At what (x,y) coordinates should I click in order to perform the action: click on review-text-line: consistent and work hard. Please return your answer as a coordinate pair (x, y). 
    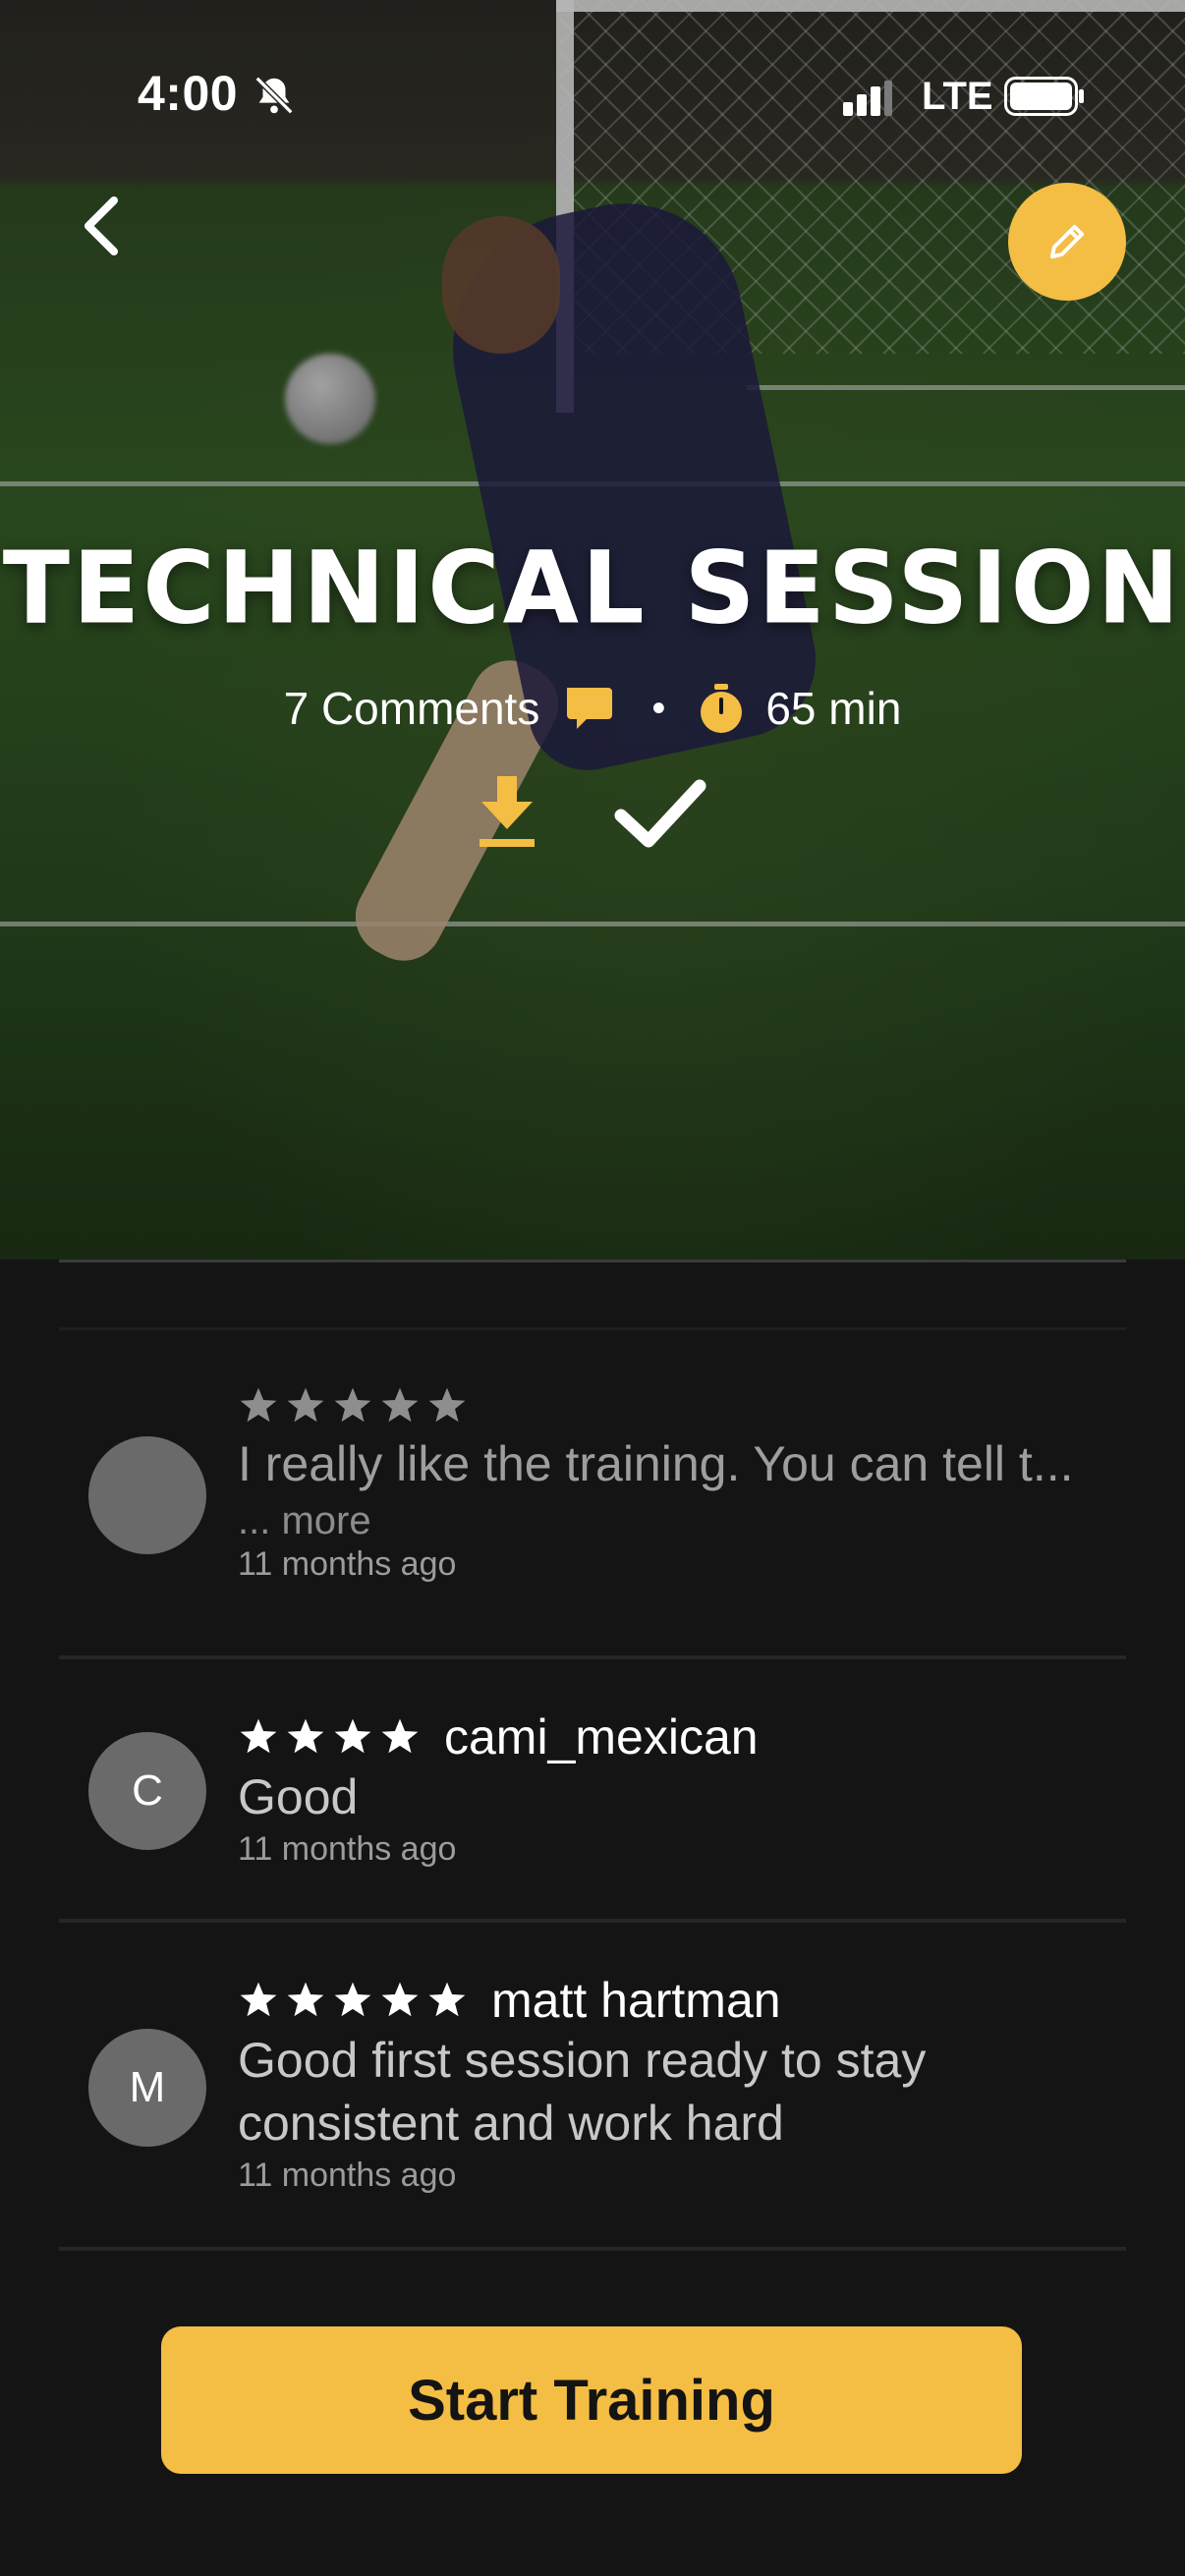
    Looking at the image, I should click on (511, 2123).